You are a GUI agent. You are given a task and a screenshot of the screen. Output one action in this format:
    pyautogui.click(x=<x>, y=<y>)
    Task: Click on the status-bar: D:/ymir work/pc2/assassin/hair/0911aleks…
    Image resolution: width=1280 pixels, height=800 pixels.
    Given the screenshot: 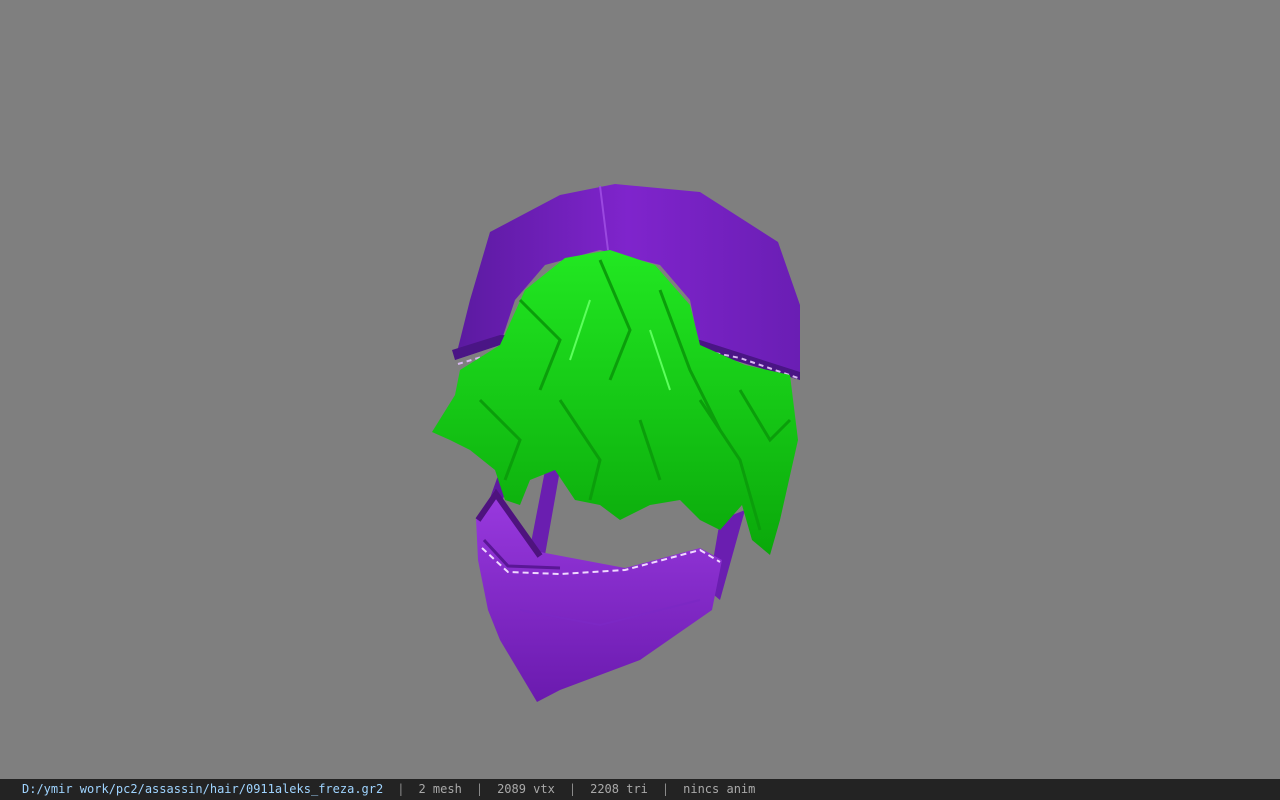 What is the action you would take?
    pyautogui.click(x=640, y=789)
    